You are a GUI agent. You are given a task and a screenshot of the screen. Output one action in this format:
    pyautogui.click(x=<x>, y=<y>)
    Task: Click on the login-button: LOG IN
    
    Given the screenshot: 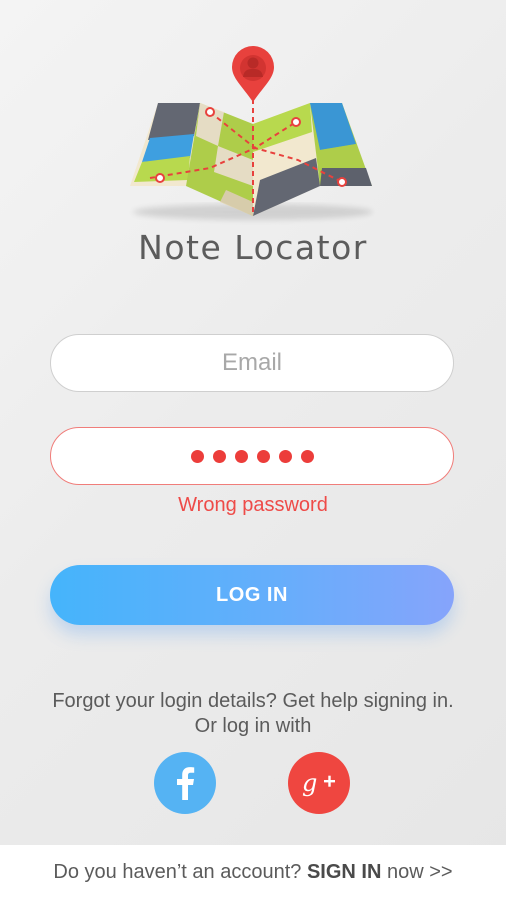 What is the action you would take?
    pyautogui.click(x=252, y=595)
    